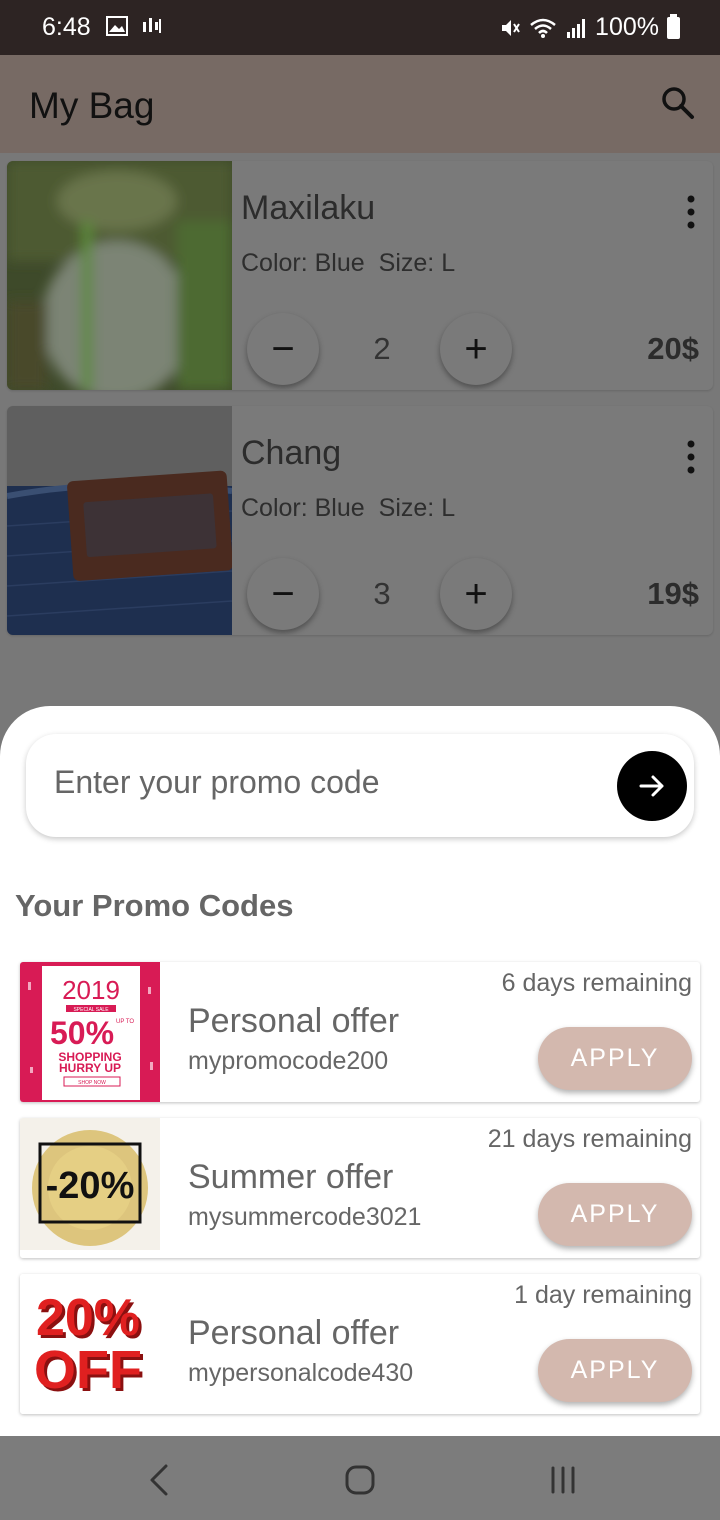  Describe the element at coordinates (160, 1480) in the screenshot. I see `back-icon` at that location.